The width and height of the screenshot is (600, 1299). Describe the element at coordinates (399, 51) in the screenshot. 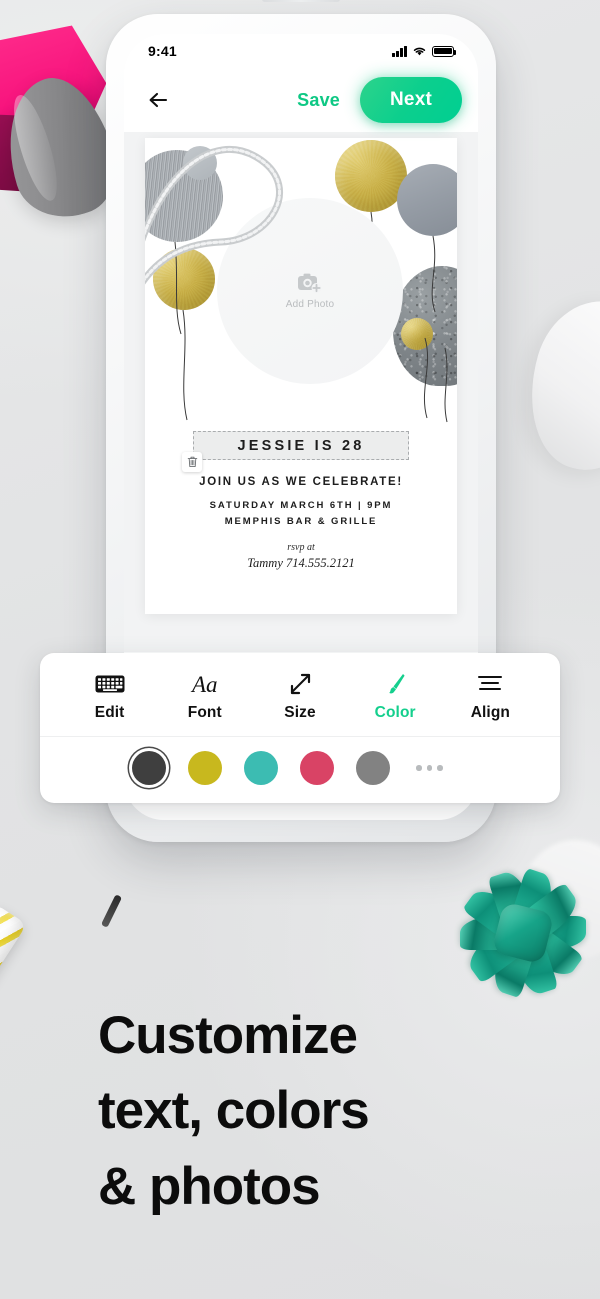

I see `cellular-signal-icon` at that location.